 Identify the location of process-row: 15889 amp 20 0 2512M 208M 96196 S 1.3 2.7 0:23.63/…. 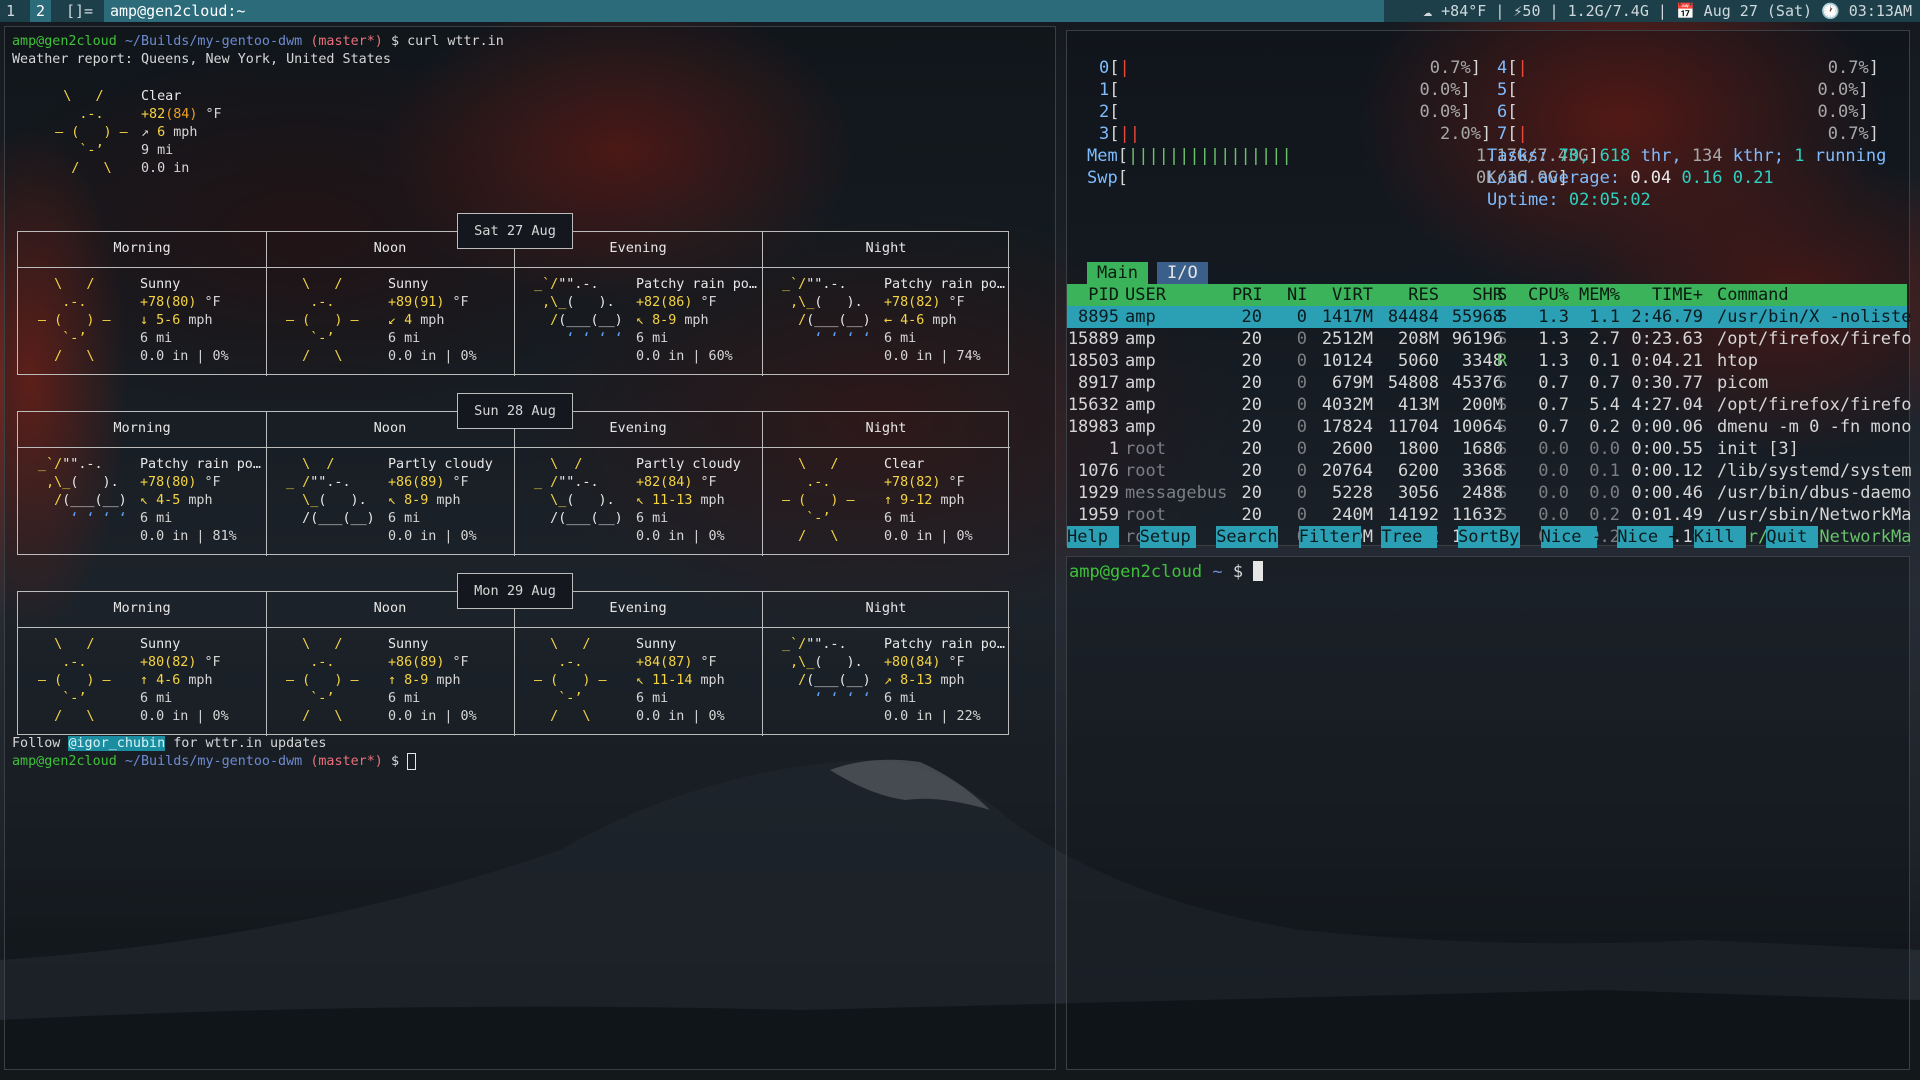
(1489, 339).